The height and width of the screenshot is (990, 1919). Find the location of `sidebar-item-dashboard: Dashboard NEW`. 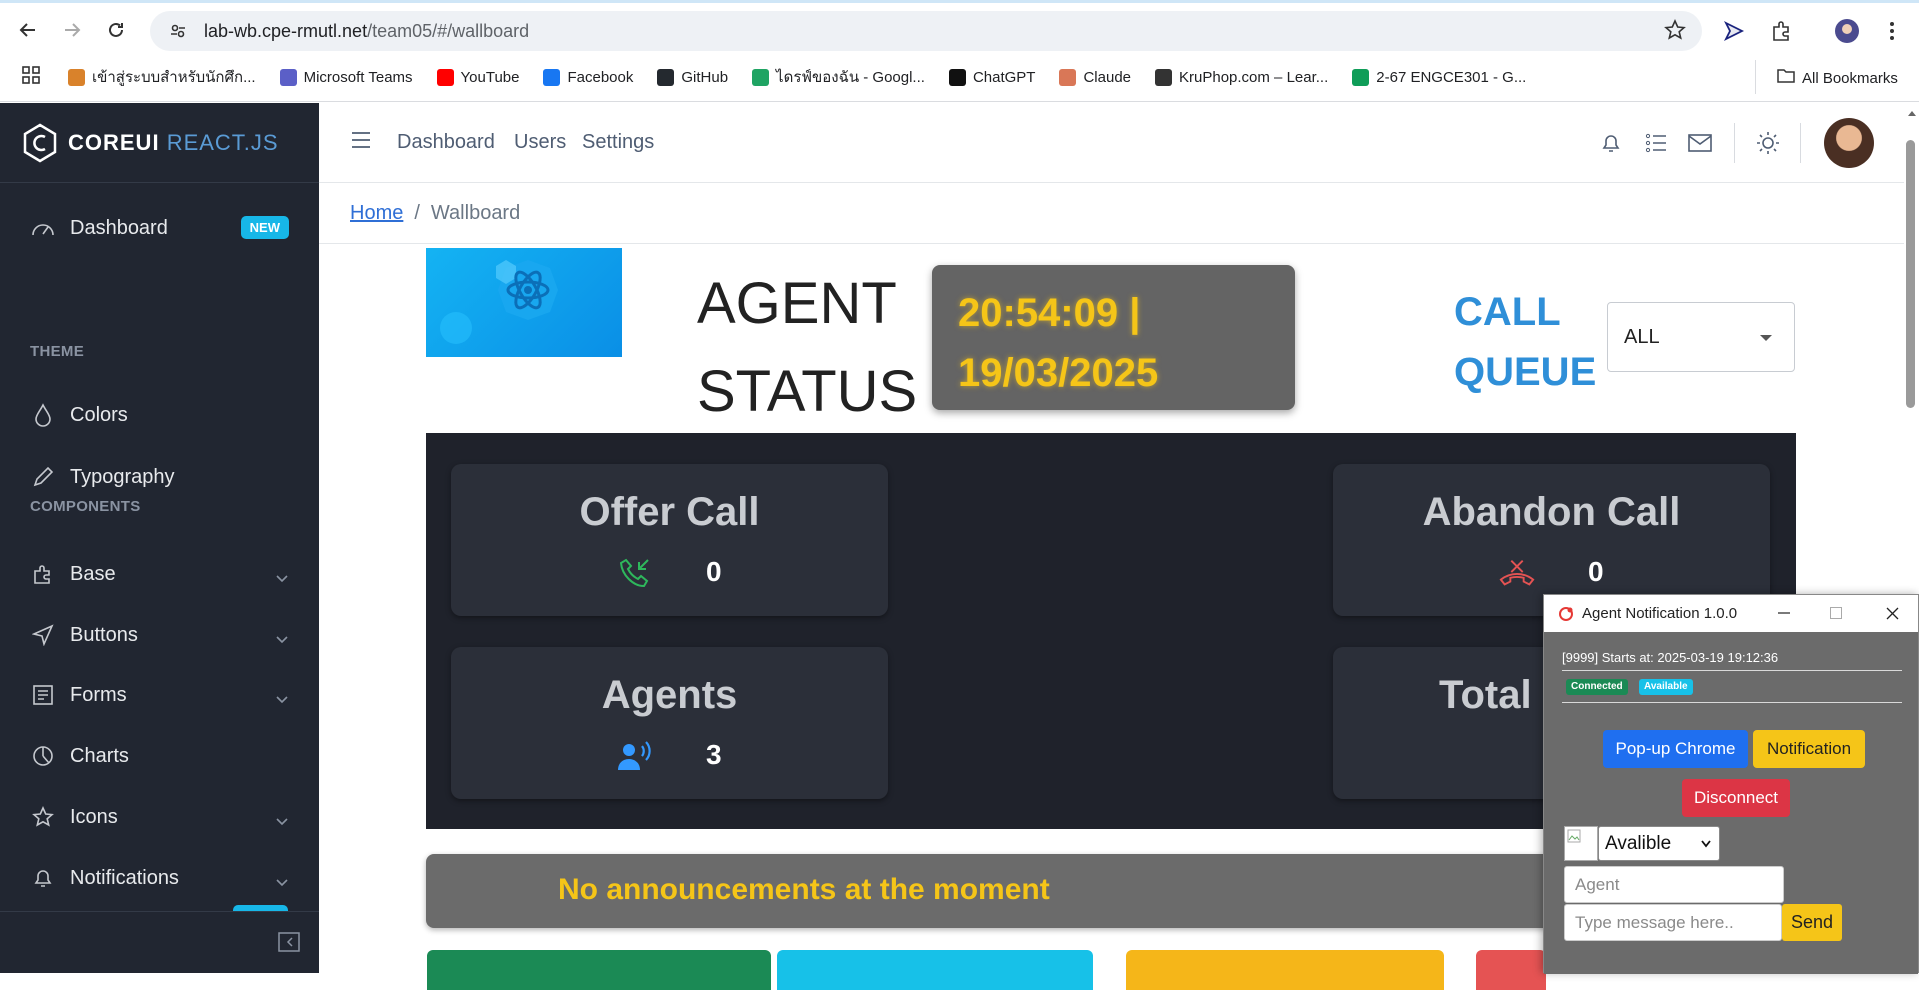

sidebar-item-dashboard: Dashboard NEW is located at coordinates (159, 228).